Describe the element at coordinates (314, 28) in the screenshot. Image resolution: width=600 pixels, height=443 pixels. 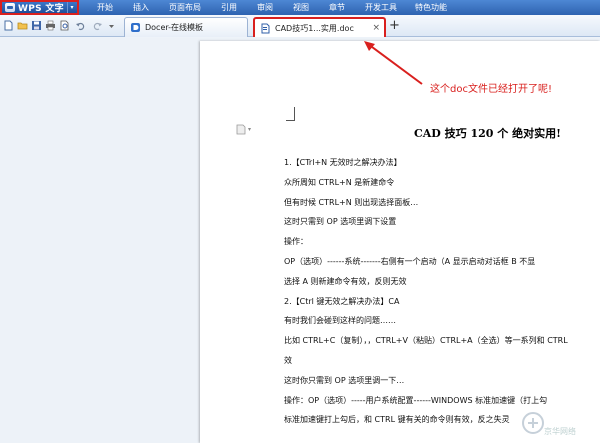
I see `tab-document-label: CAD技巧1...实用.doc` at that location.